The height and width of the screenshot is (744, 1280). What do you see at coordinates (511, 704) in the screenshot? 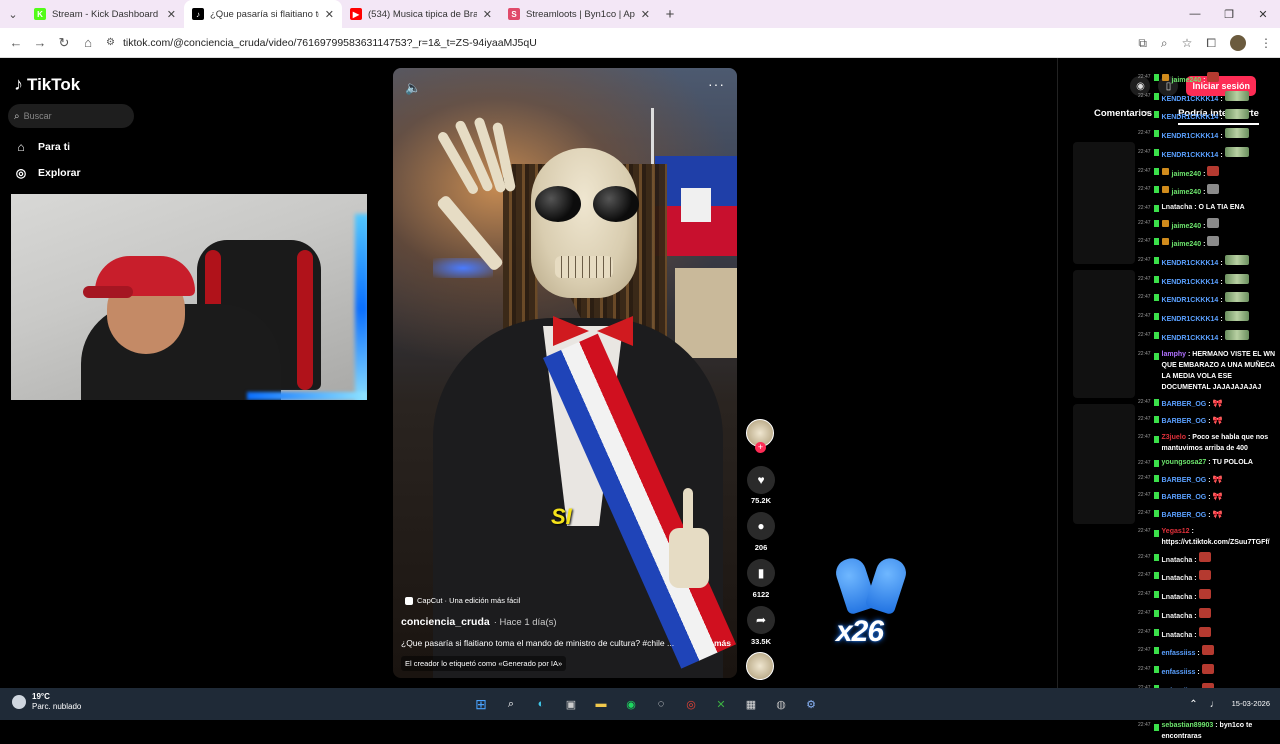
I see `search-icon: ⌕` at bounding box center [511, 704].